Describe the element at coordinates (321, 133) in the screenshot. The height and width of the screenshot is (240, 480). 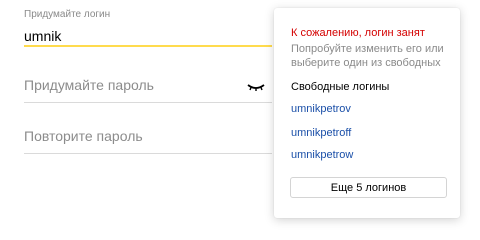
I see `suggested-login-link: umnikpetroff` at that location.